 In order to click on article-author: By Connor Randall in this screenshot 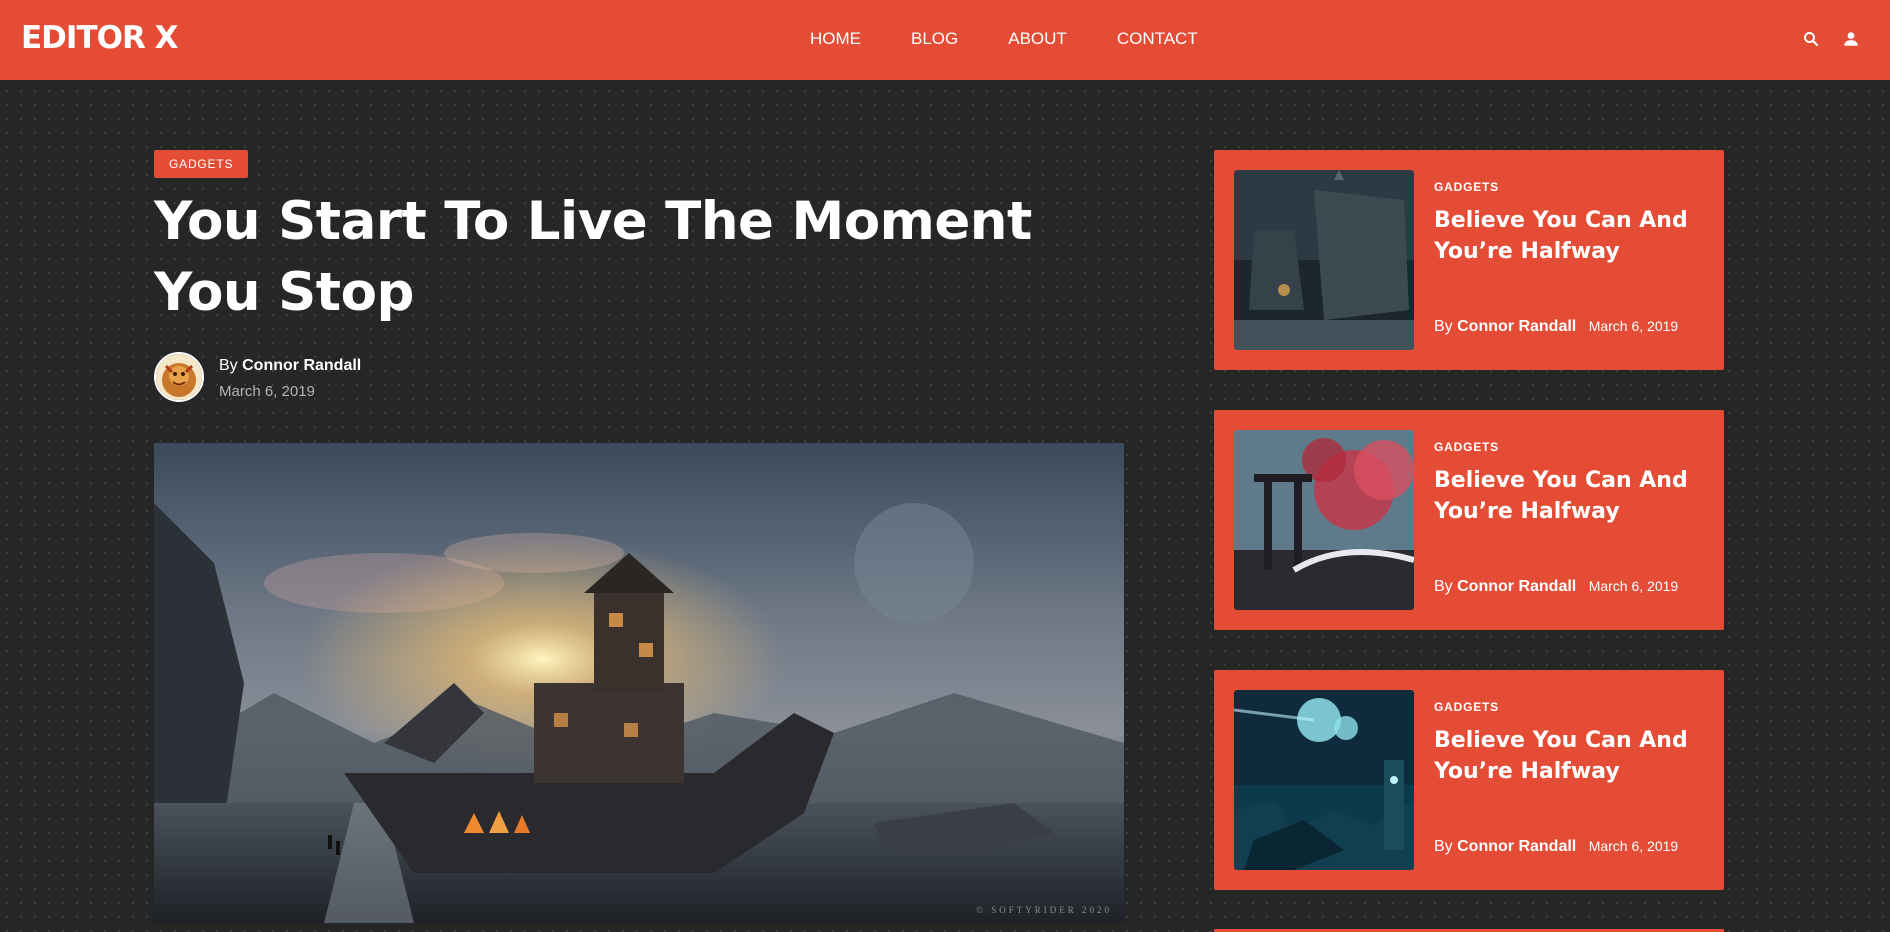, I will do `click(290, 366)`.